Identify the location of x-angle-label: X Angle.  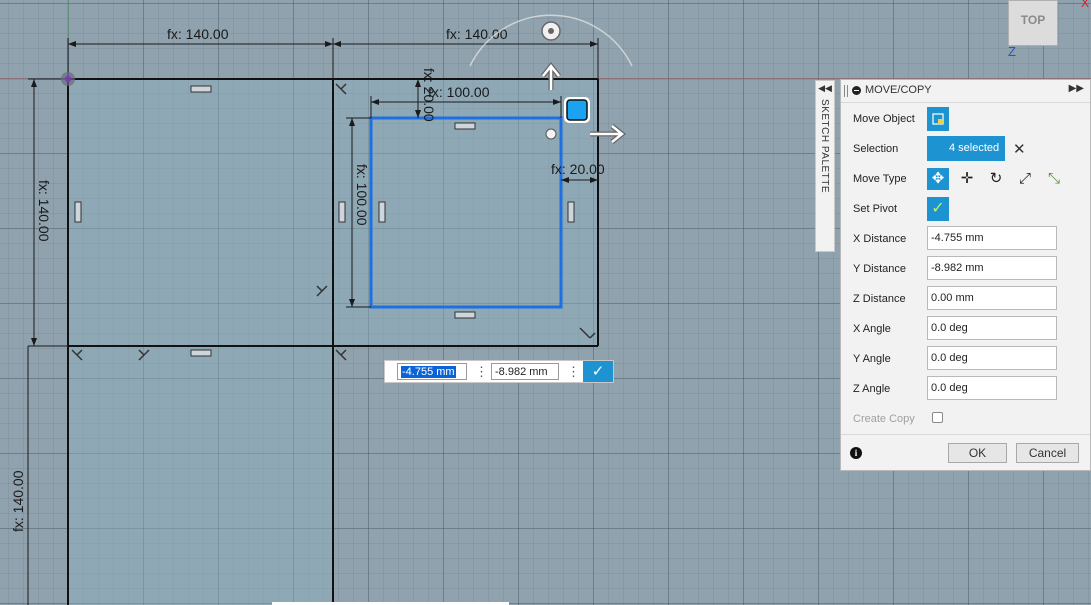
(872, 329).